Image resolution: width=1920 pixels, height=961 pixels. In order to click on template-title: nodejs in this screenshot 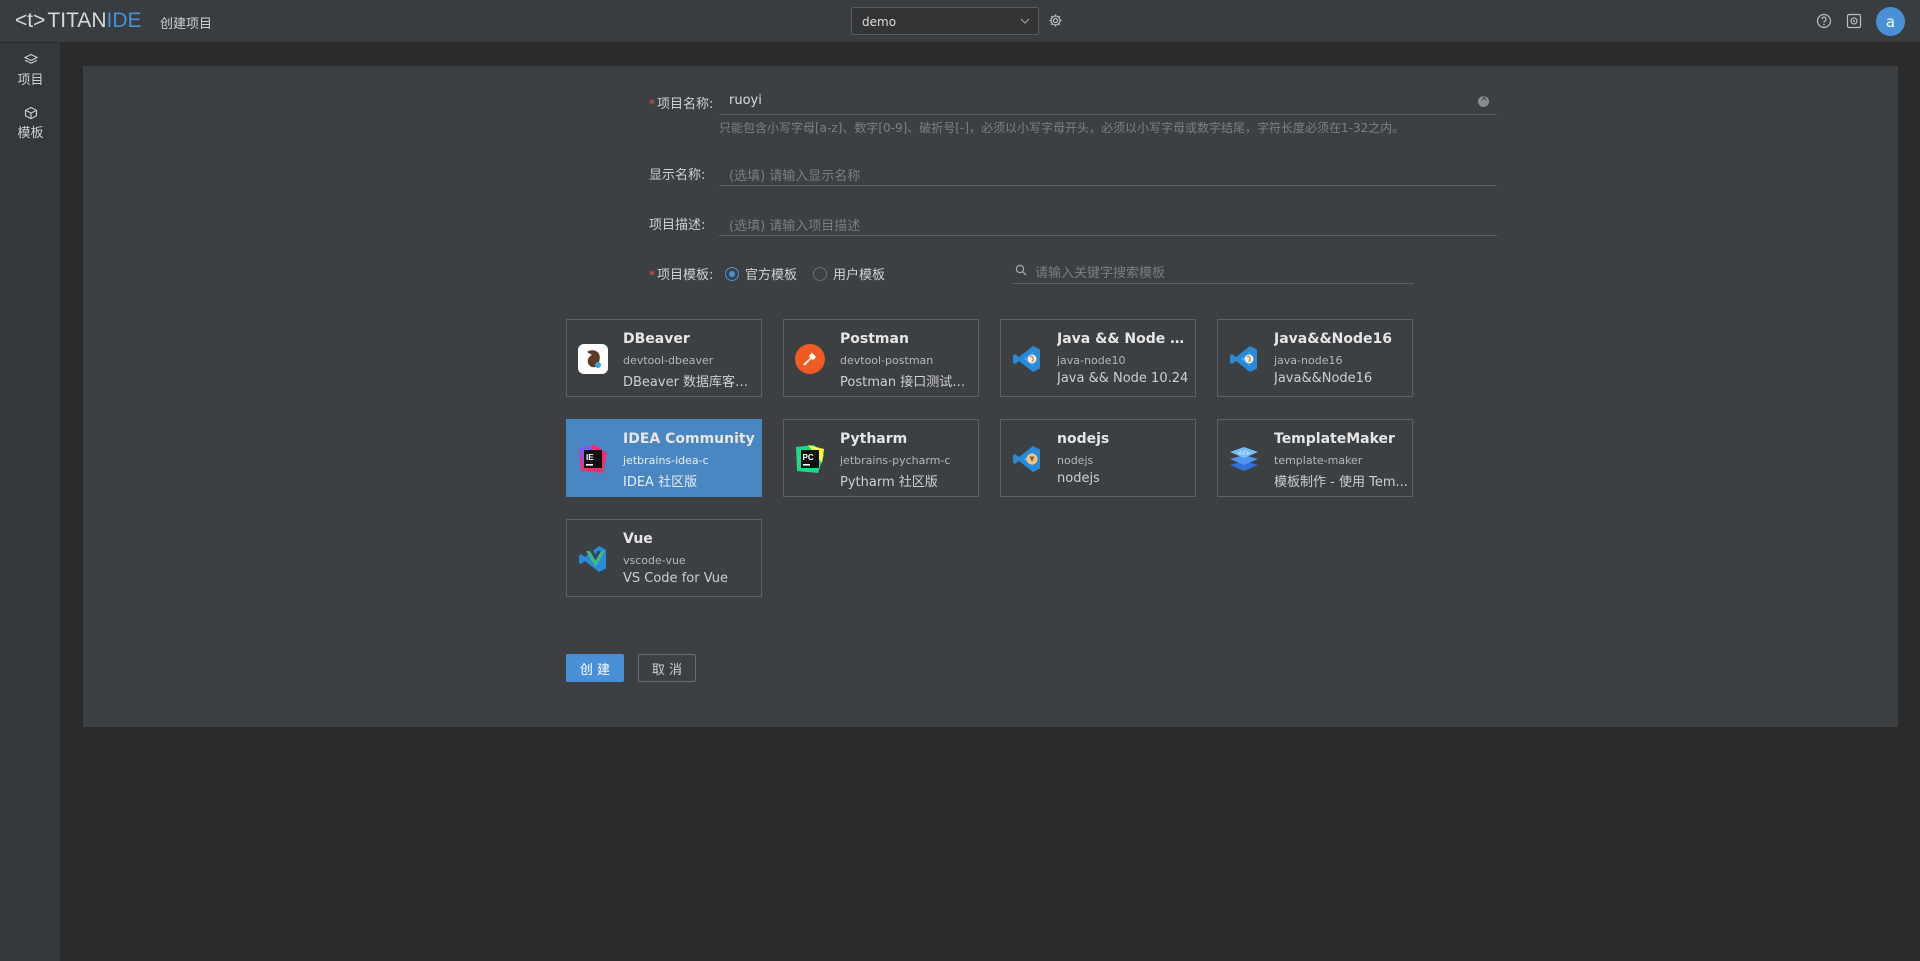, I will do `click(1083, 439)`.